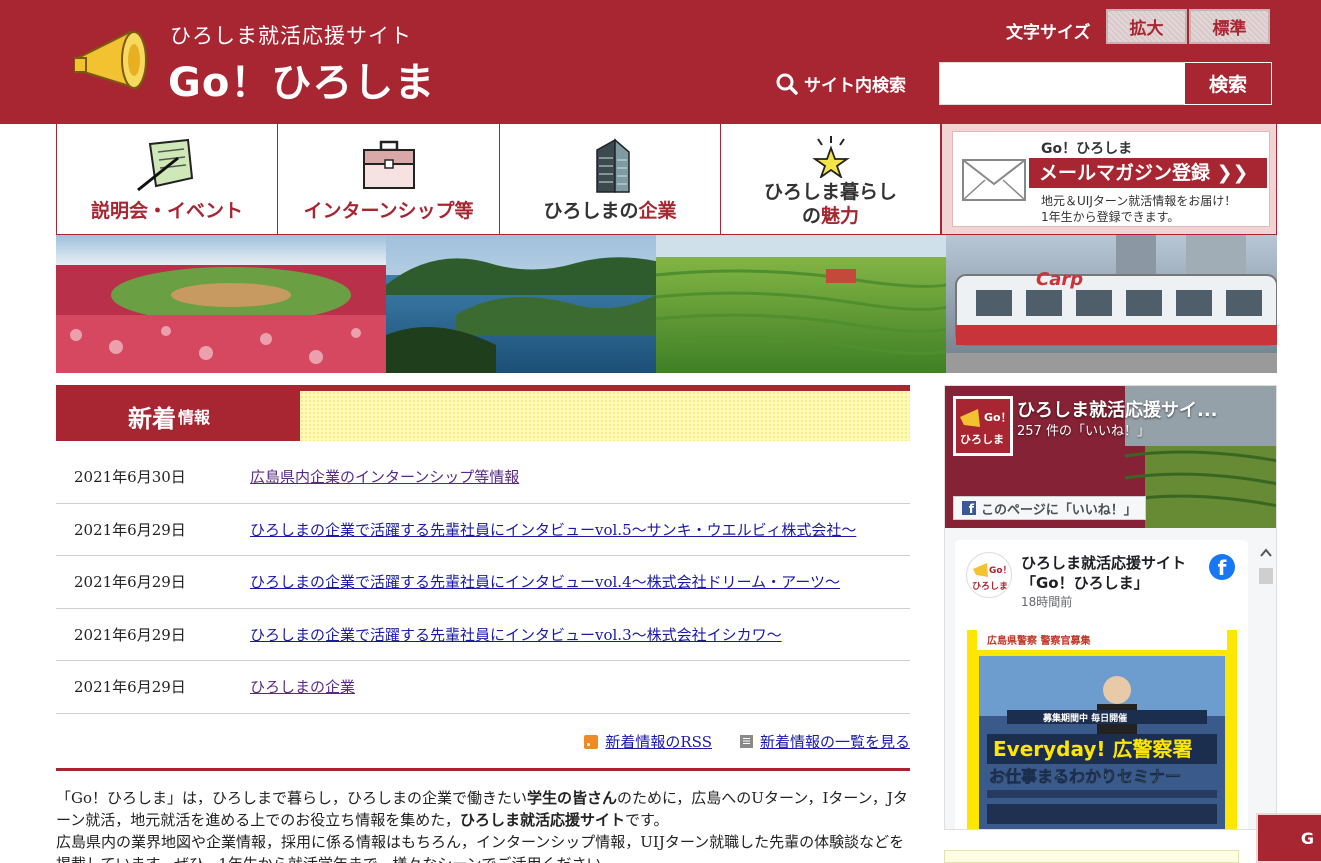 The width and height of the screenshot is (1321, 863). Describe the element at coordinates (1048, 33) in the screenshot. I see `font-size-label: 文字サイズ` at that location.